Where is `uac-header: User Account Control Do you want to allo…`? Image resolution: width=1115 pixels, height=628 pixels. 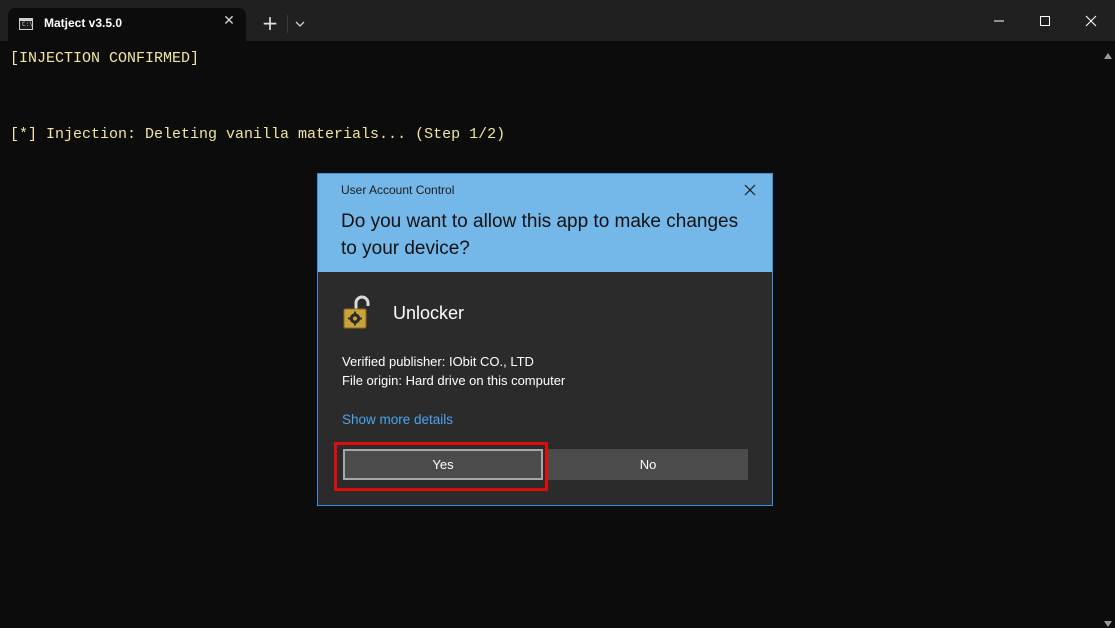 uac-header: User Account Control Do you want to allo… is located at coordinates (545, 223).